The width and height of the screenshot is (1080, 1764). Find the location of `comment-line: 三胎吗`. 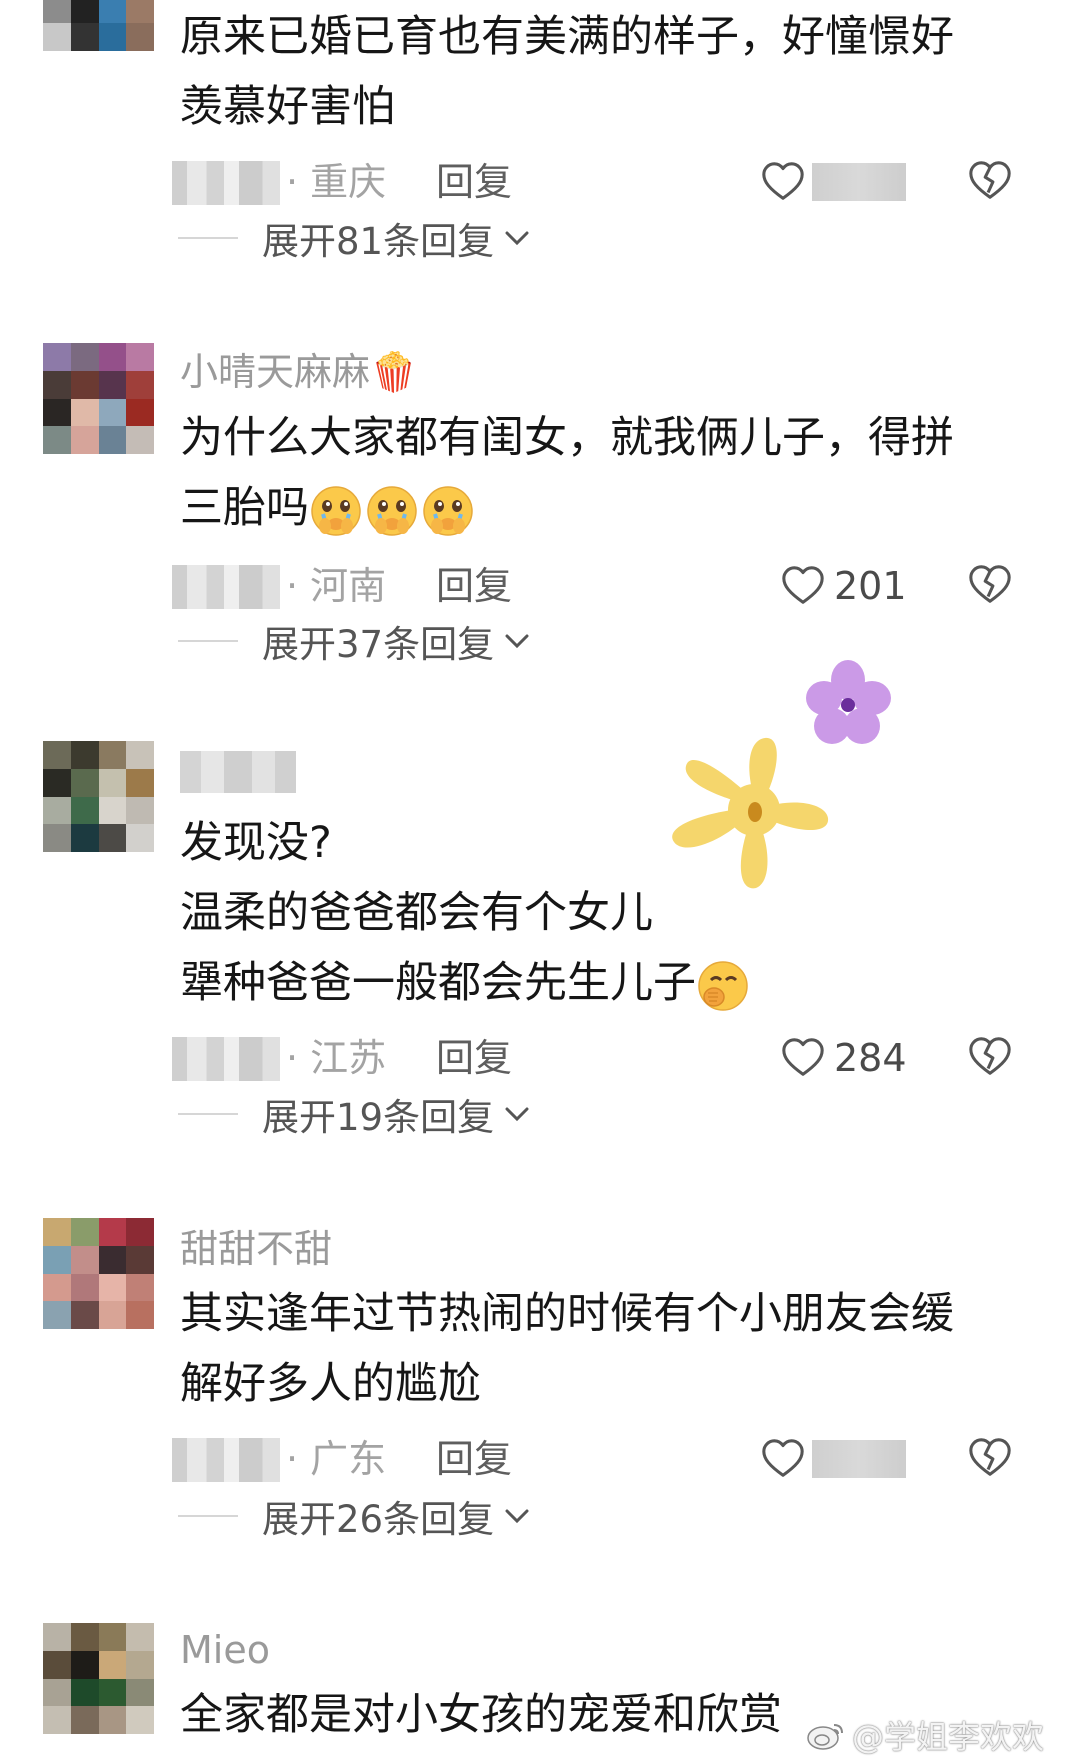

comment-line: 三胎吗 is located at coordinates (244, 508).